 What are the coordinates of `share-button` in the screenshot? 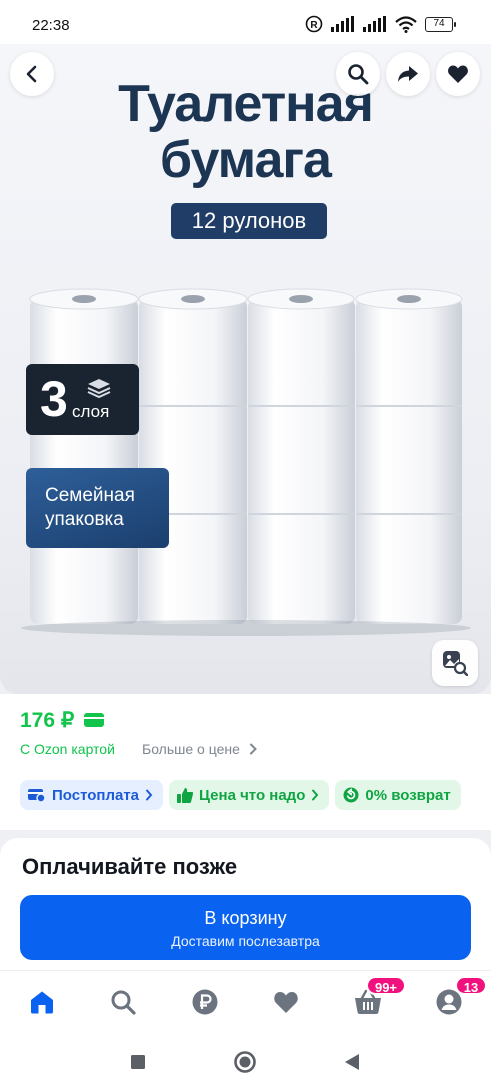 It's located at (408, 74).